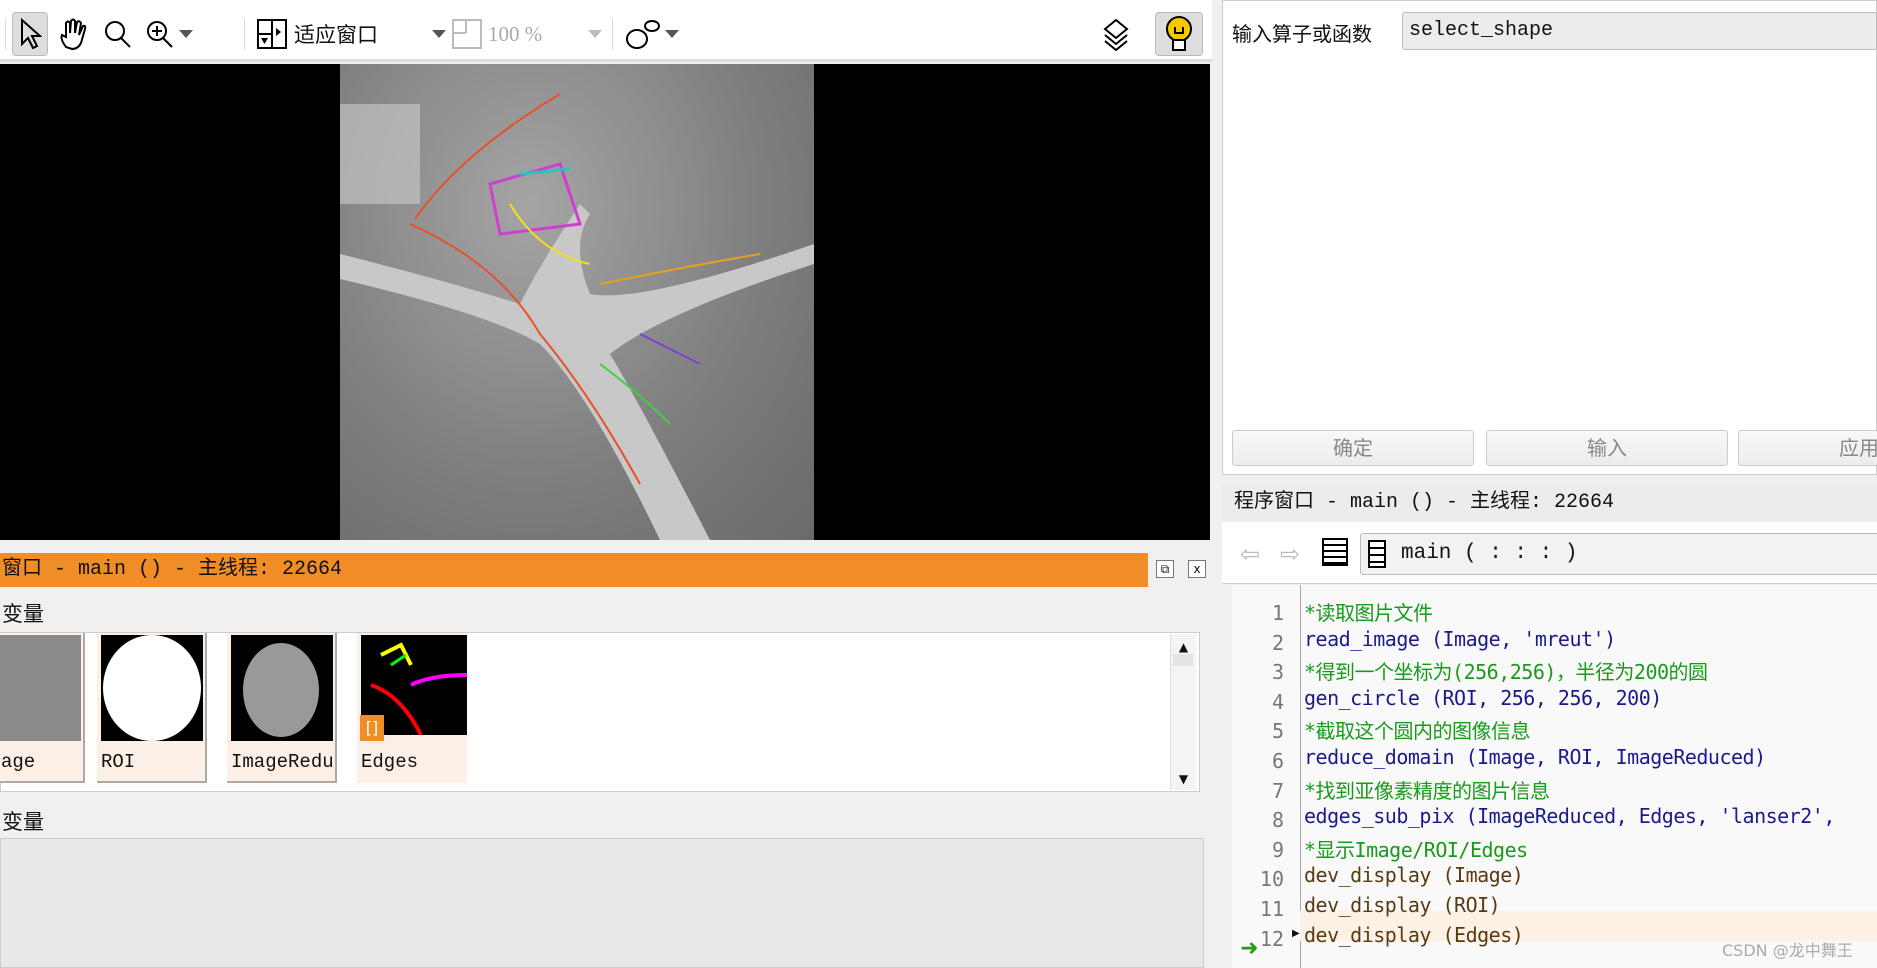 This screenshot has width=1877, height=968. Describe the element at coordinates (1618, 554) in the screenshot. I see `procedure-selector: main ( : : : )` at that location.